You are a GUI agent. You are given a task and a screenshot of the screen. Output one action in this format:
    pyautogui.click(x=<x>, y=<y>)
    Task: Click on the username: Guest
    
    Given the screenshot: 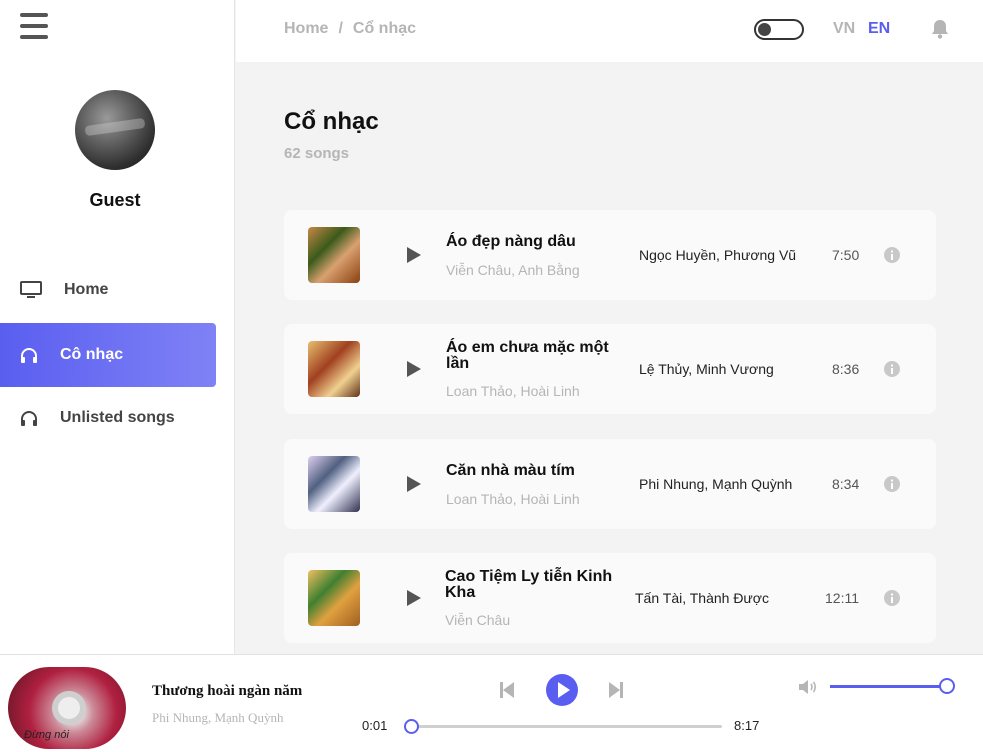 What is the action you would take?
    pyautogui.click(x=115, y=200)
    